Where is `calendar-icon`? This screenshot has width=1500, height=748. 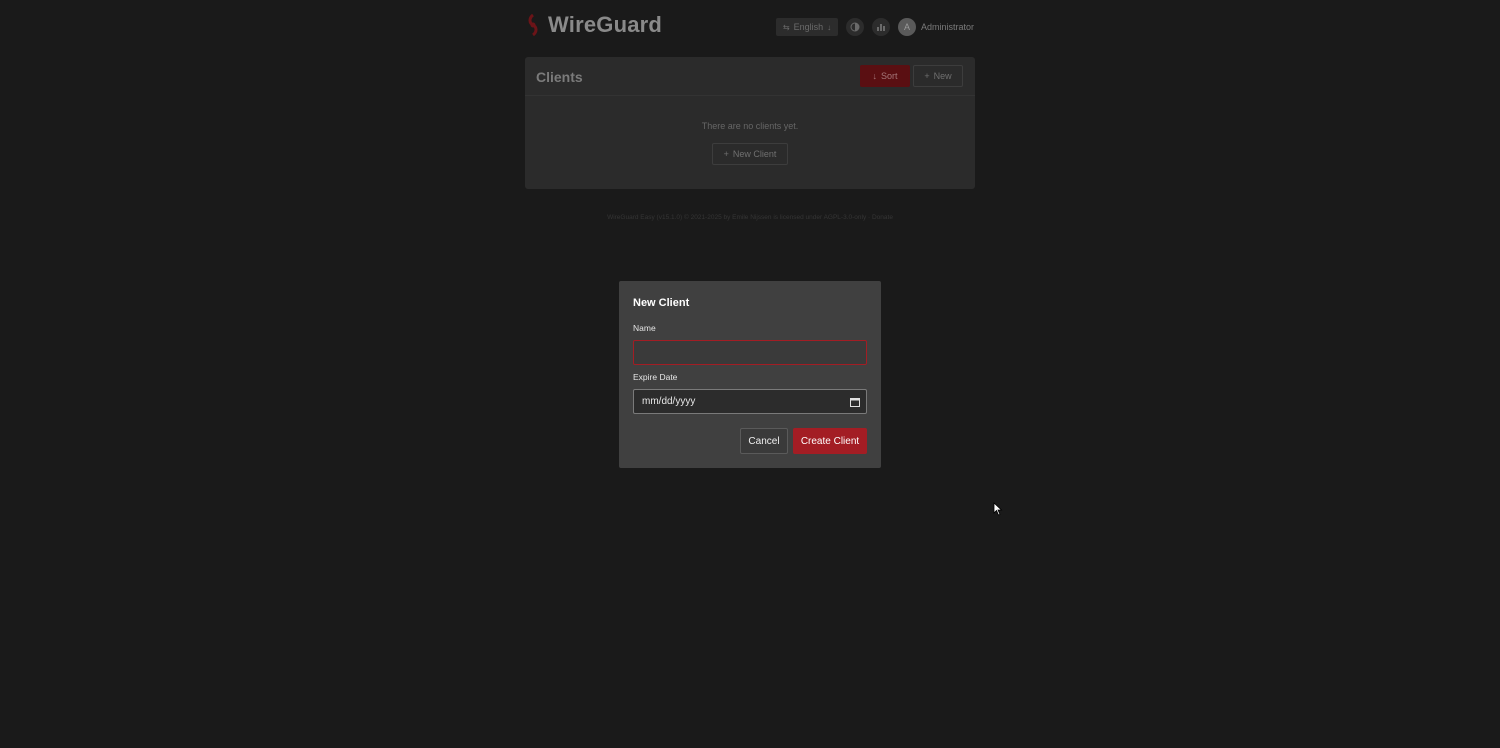 calendar-icon is located at coordinates (855, 402).